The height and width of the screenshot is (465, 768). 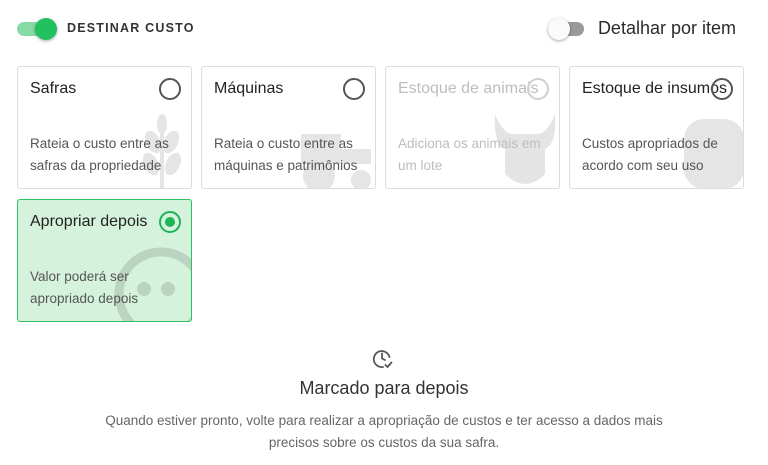 What do you see at coordinates (654, 88) in the screenshot?
I see `card-title: Estoque de insumos` at bounding box center [654, 88].